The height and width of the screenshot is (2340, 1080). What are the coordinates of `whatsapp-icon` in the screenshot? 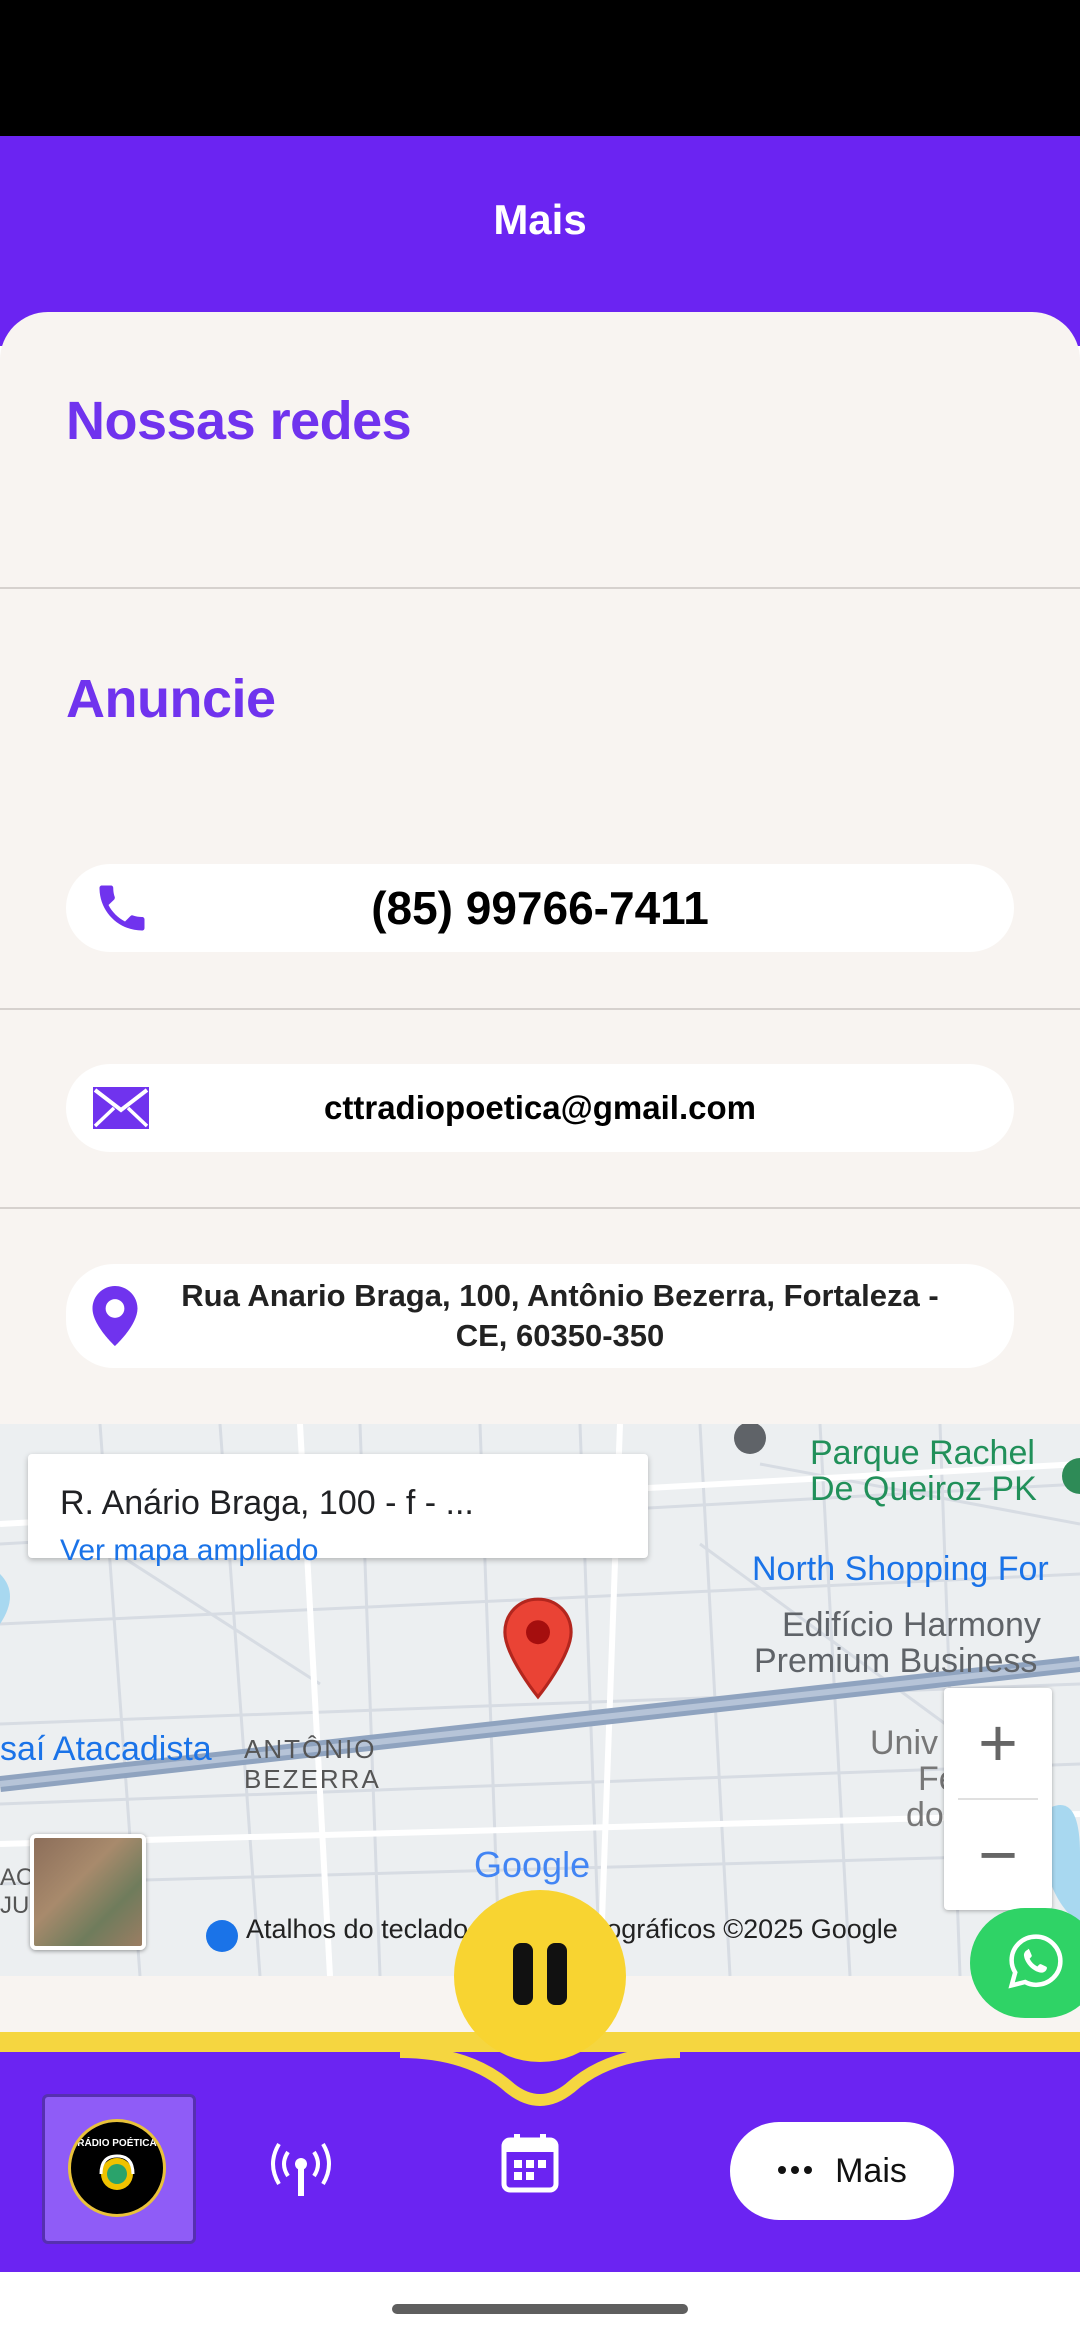 It's located at (1036, 1963).